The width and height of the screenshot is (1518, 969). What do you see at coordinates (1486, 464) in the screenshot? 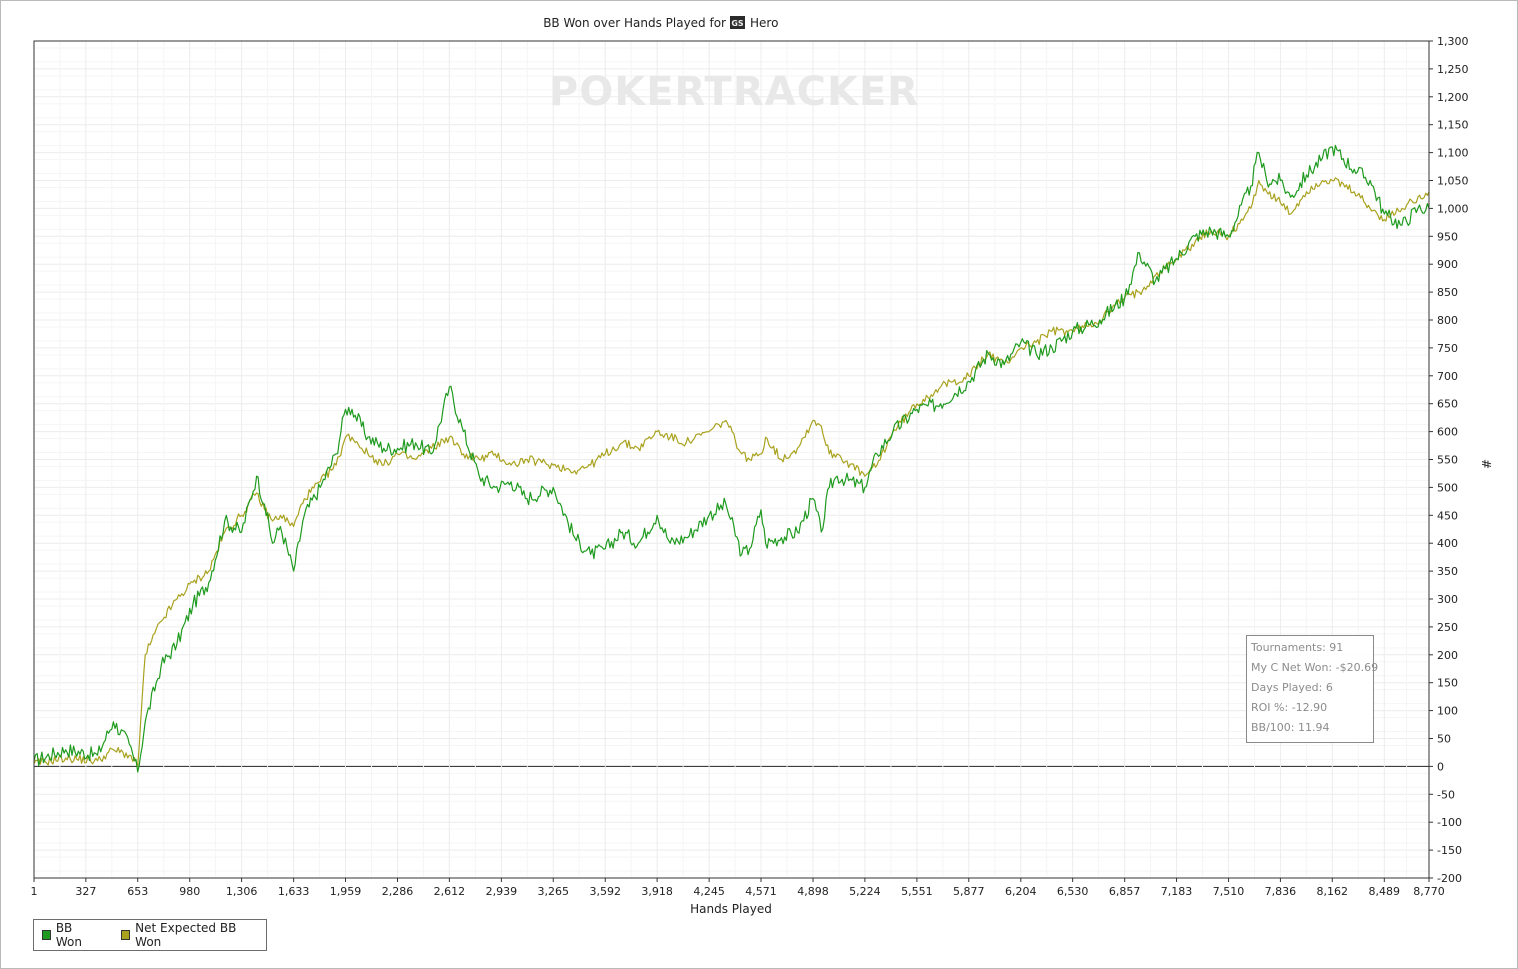
I see `y-axis-label: #` at bounding box center [1486, 464].